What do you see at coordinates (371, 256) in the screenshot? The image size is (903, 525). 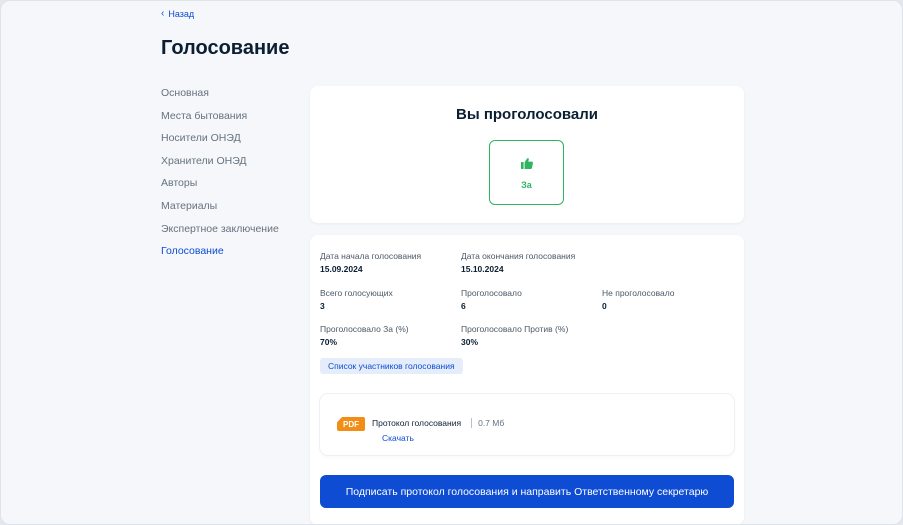 I see `start-date-label: Дата начала голосования` at bounding box center [371, 256].